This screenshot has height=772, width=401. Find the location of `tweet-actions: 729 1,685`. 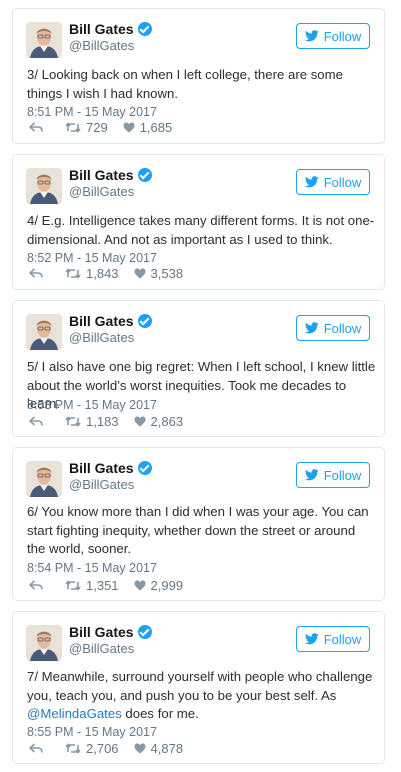

tweet-actions: 729 1,685 is located at coordinates (108, 127).